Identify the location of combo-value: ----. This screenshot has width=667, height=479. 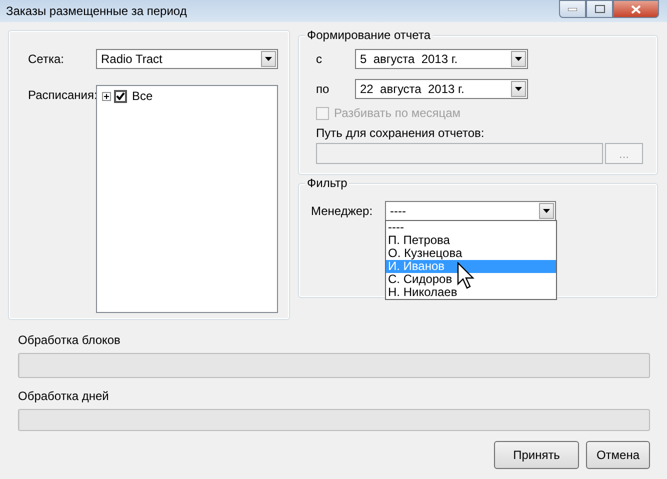
(398, 211).